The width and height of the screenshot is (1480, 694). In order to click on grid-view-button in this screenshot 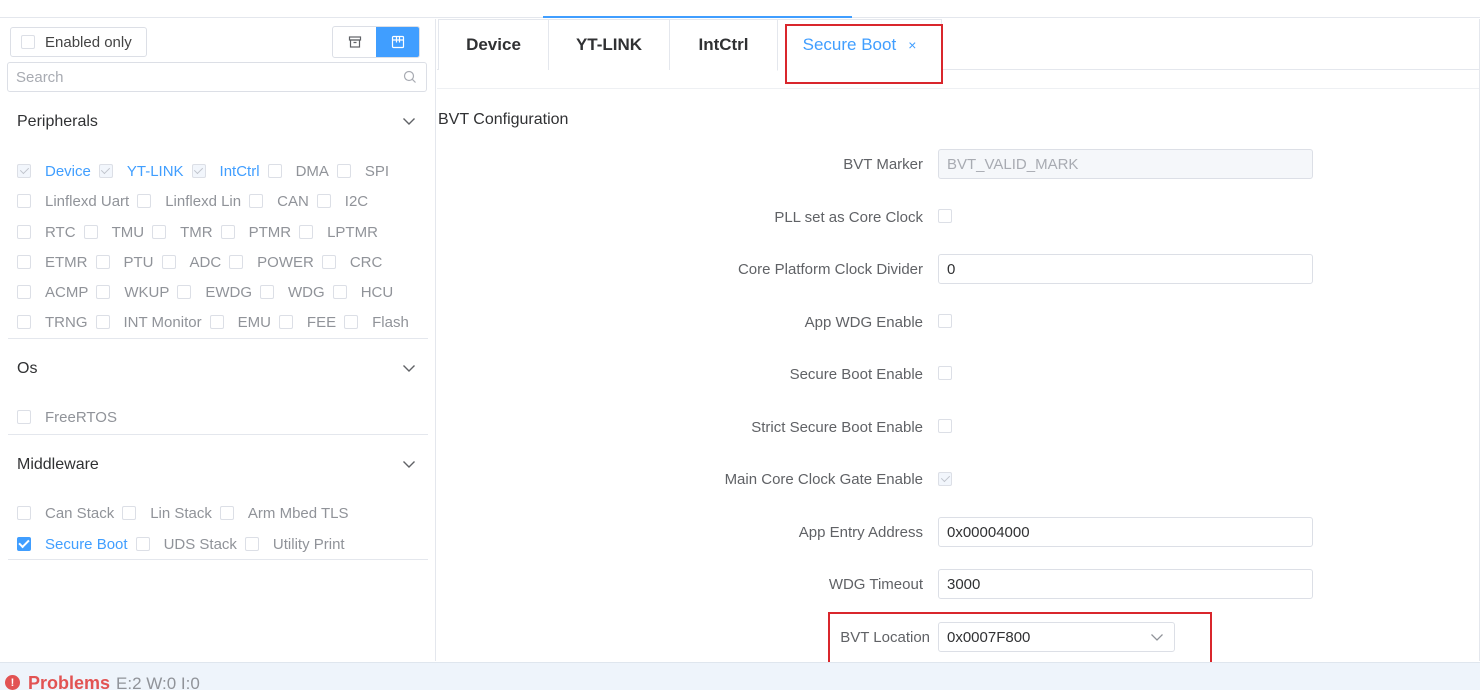, I will do `click(397, 42)`.